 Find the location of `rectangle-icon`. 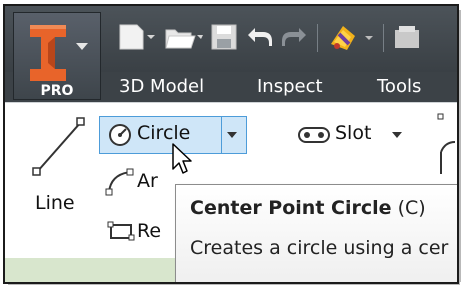

rectangle-icon is located at coordinates (121, 231).